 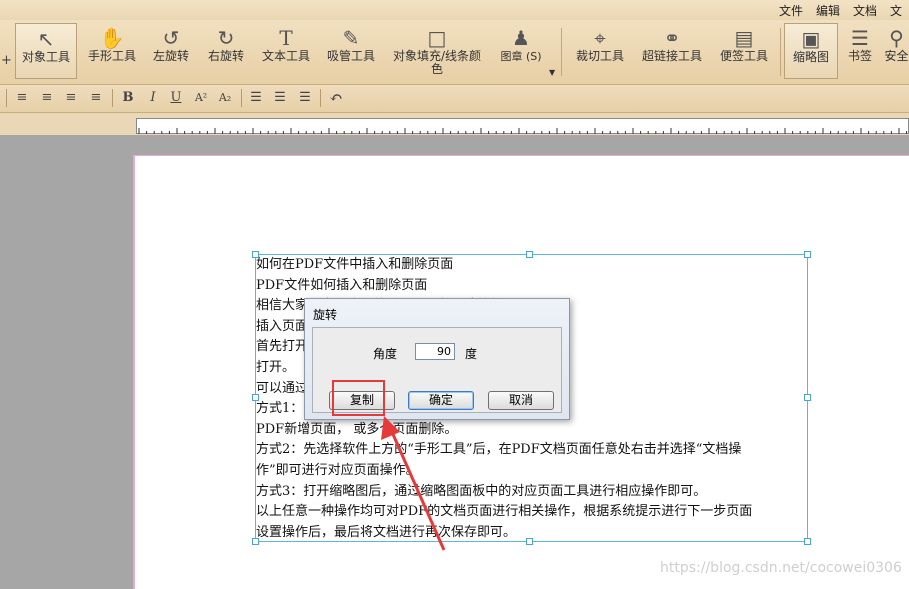 What do you see at coordinates (305, 98) in the screenshot?
I see `indent-icon: ☰` at bounding box center [305, 98].